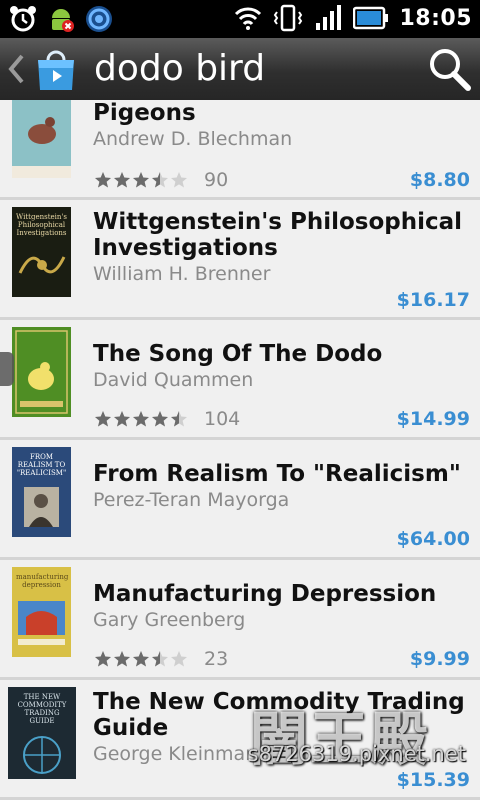 Image resolution: width=480 pixels, height=800 pixels. Describe the element at coordinates (328, 18) in the screenshot. I see `signal-icon` at that location.